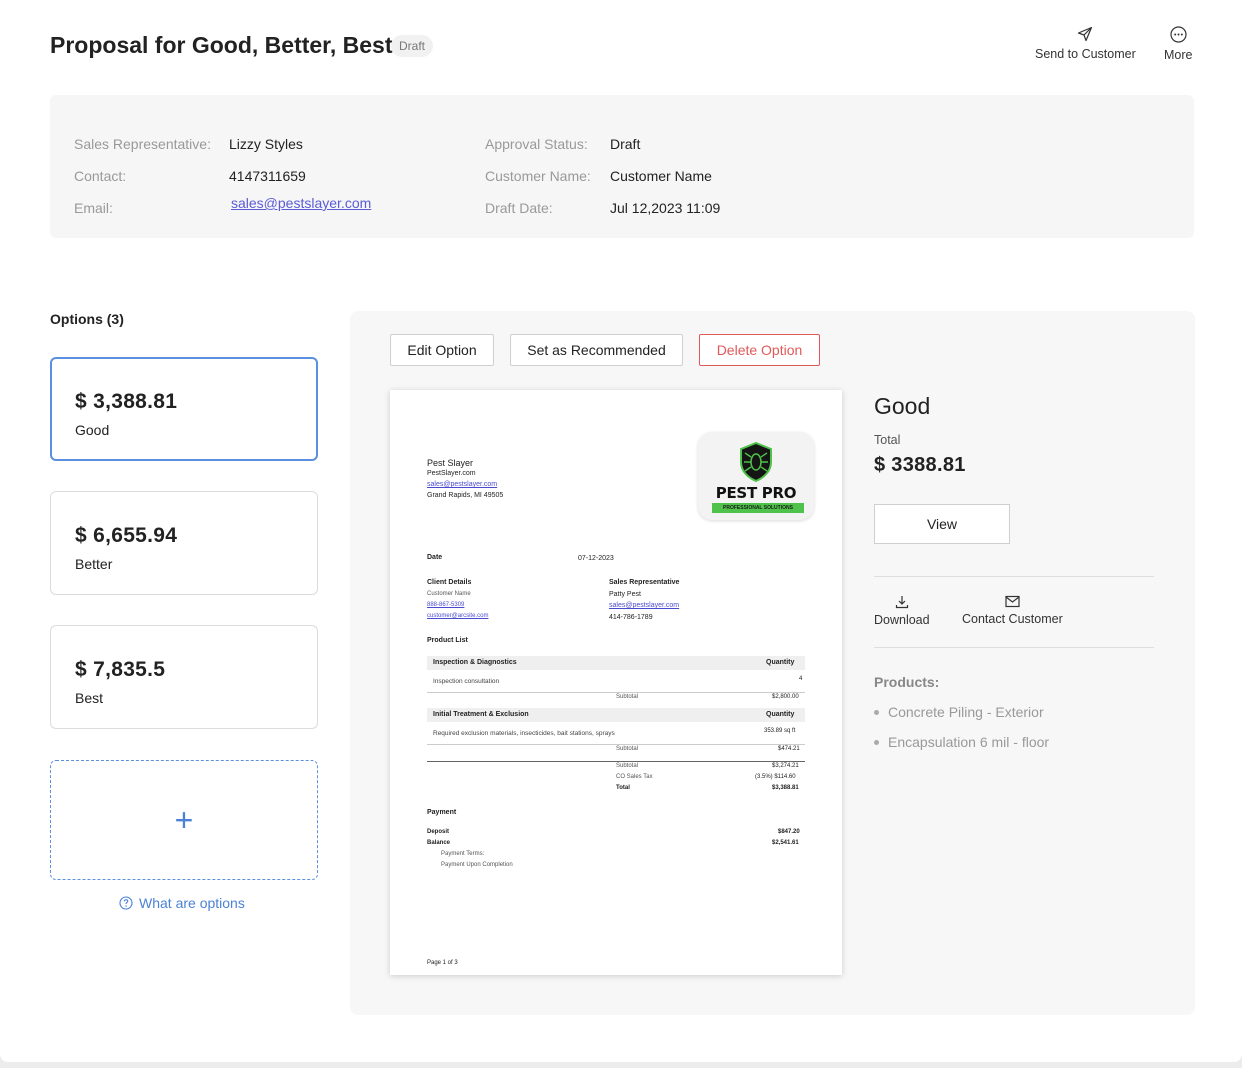 This screenshot has width=1242, height=1068. I want to click on send-to-customer-label: Send to Customer, so click(1085, 54).